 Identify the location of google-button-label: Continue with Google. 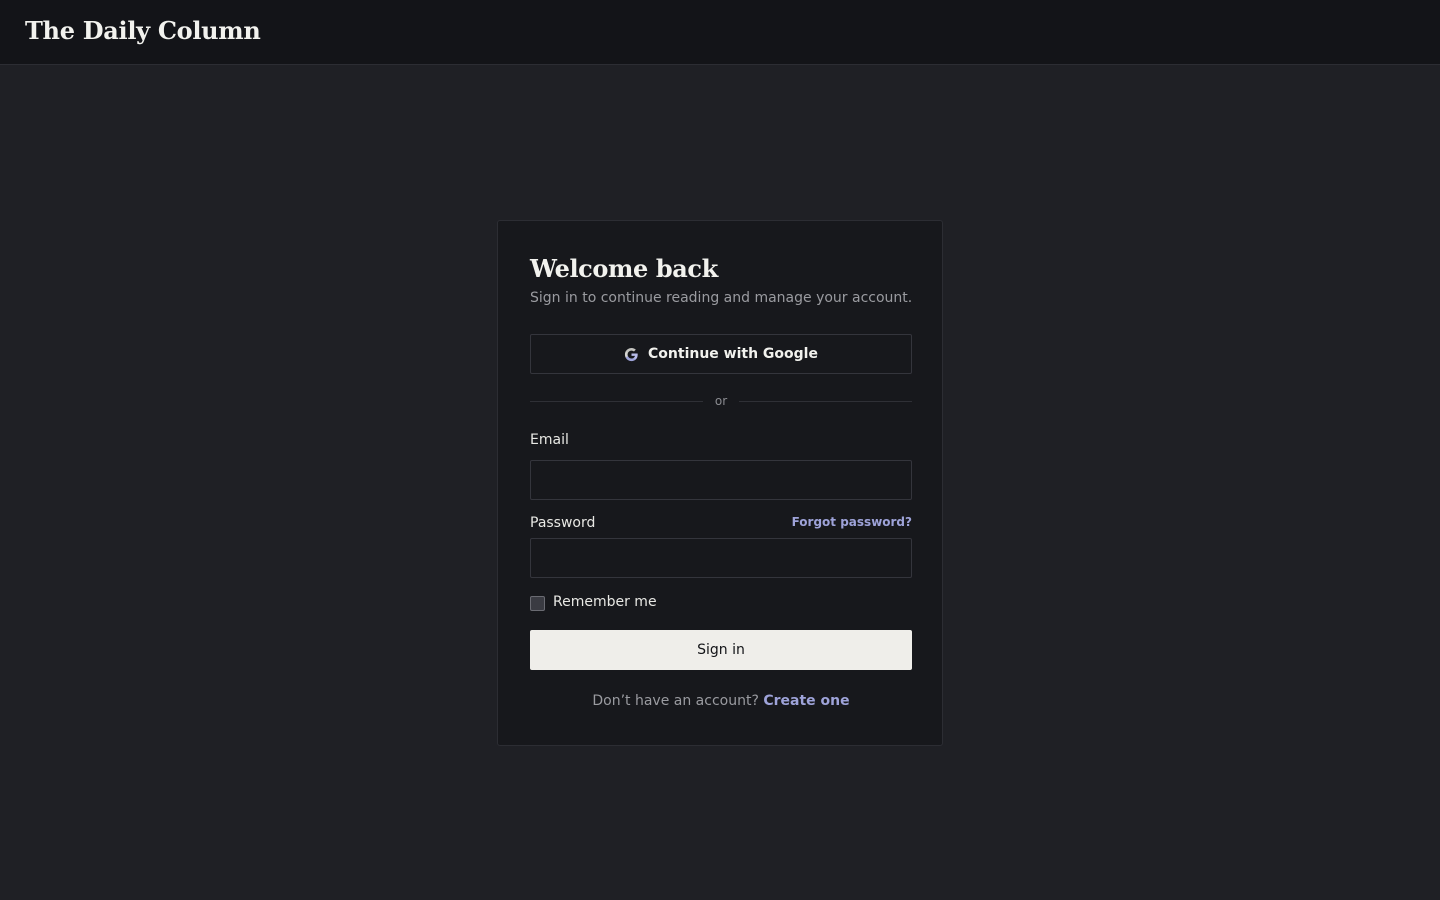
(733, 354).